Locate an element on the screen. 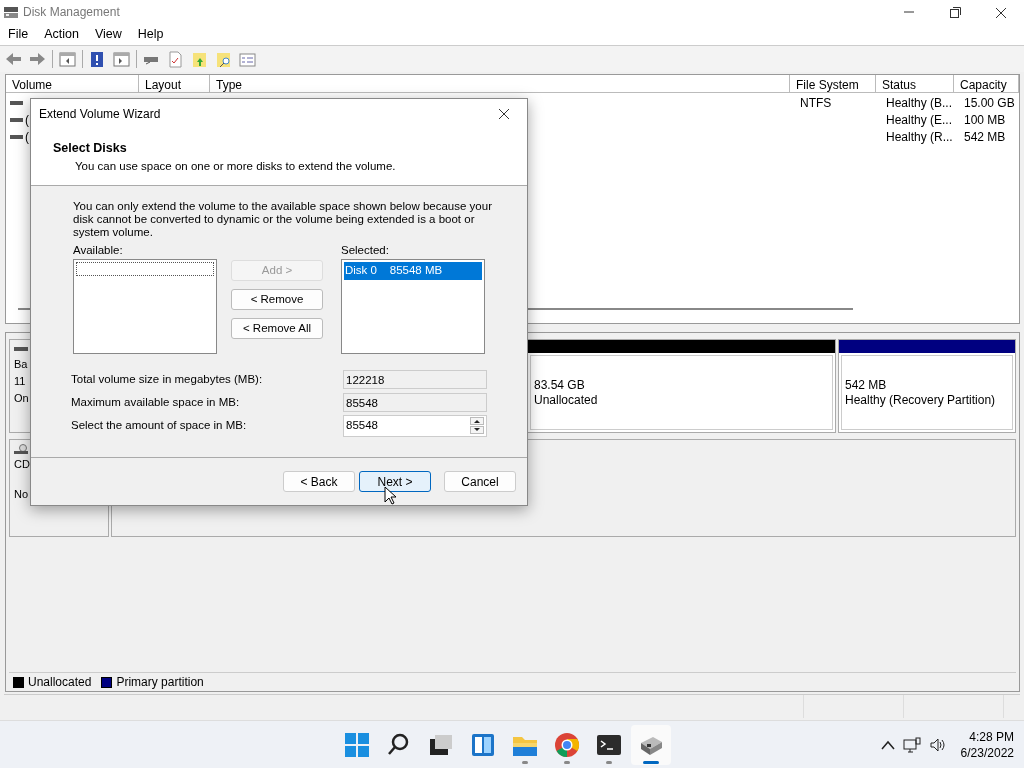 The image size is (1024, 768). menu-item: File is located at coordinates (18, 34).